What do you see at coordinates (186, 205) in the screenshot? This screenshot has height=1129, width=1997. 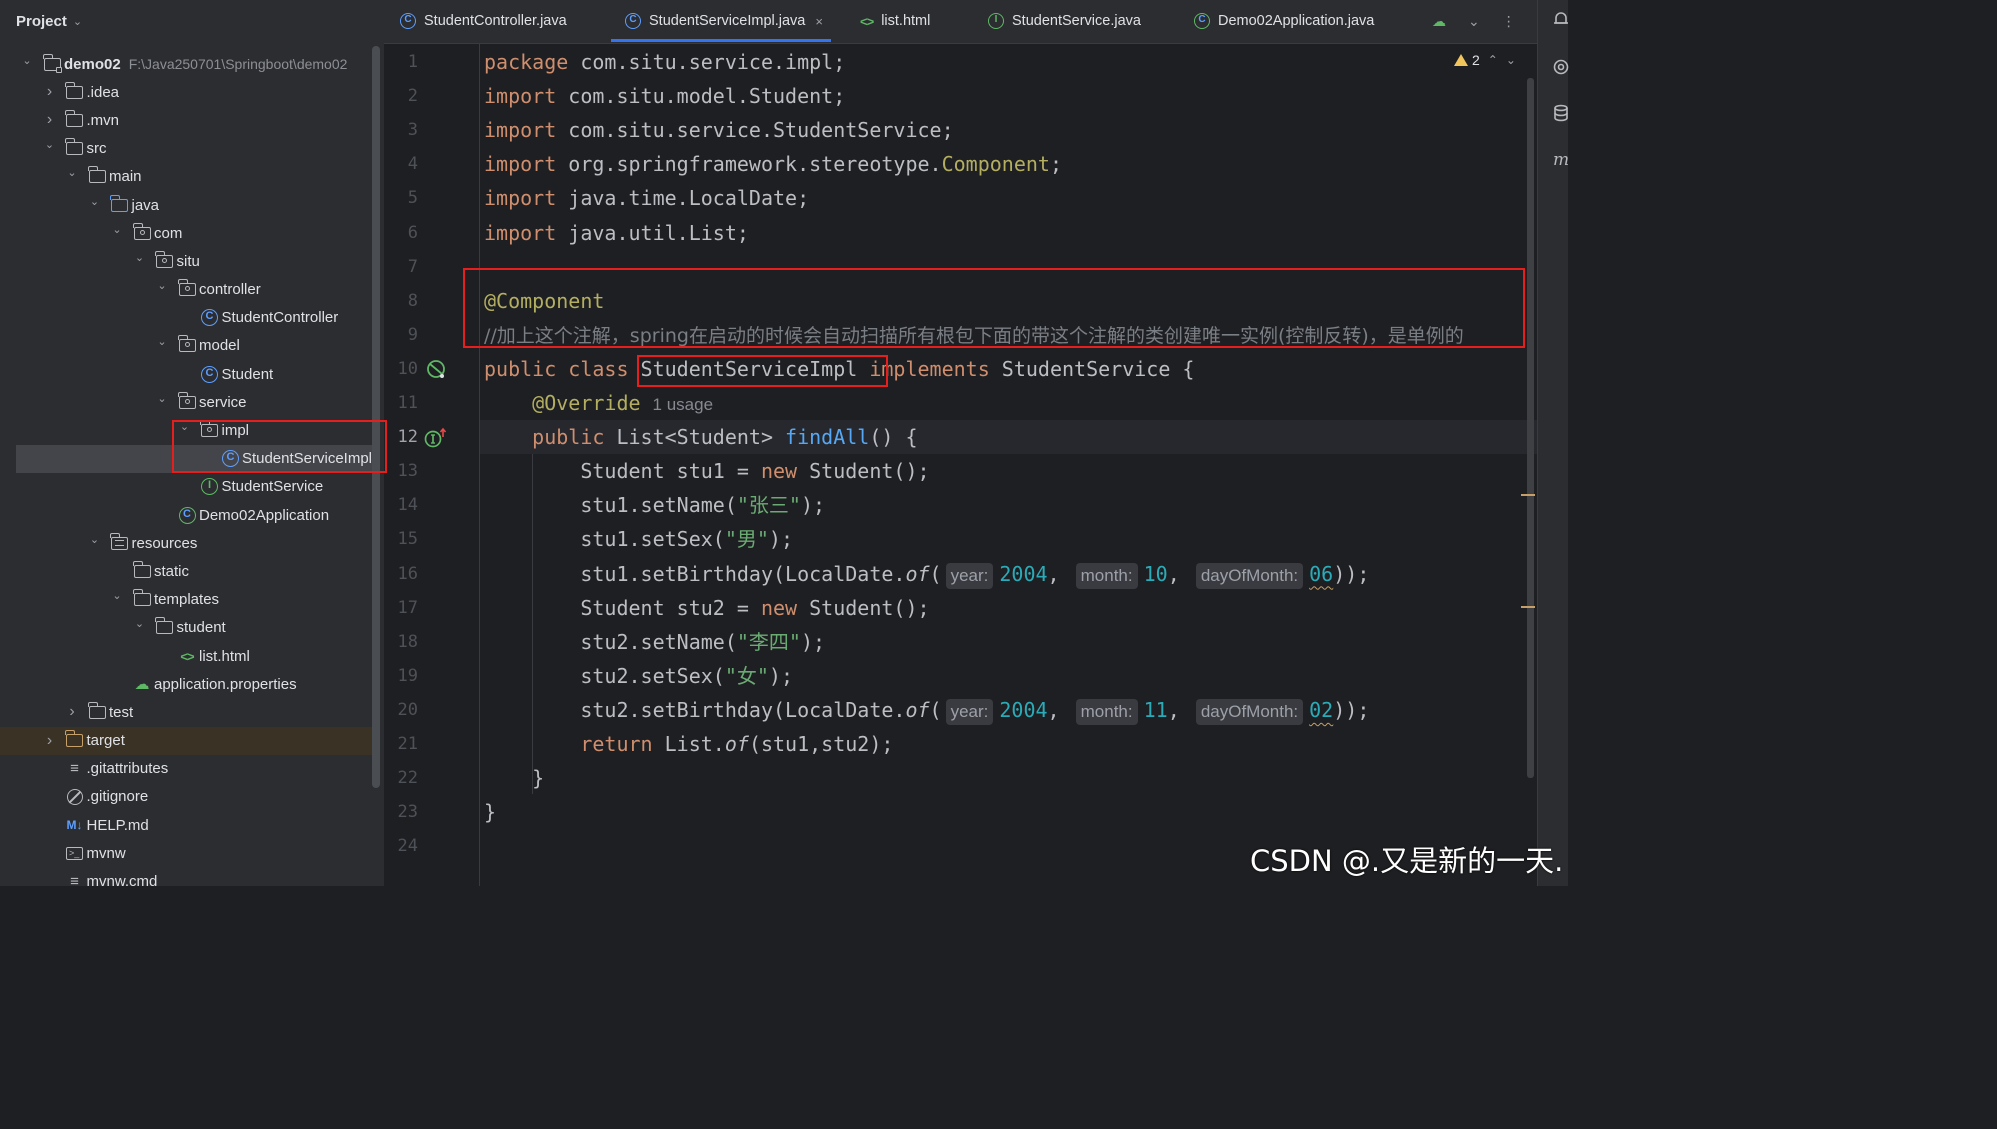 I see `tree-item-java: ⌄ java` at bounding box center [186, 205].